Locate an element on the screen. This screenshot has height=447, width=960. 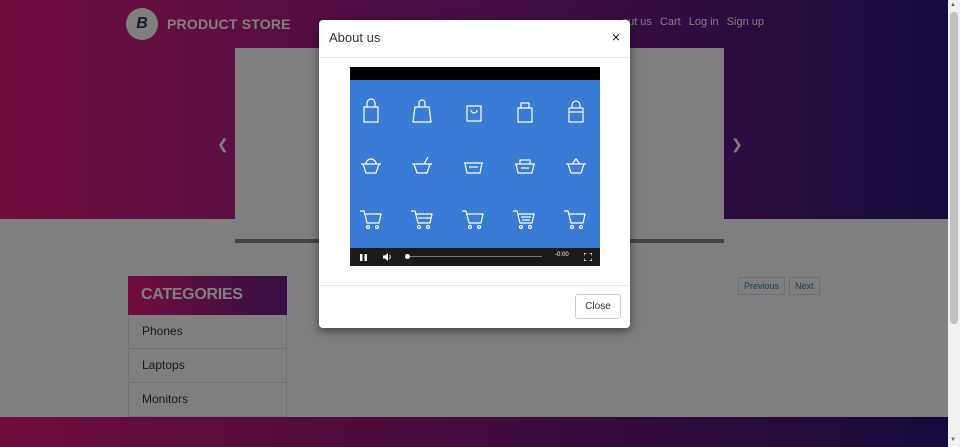
video-progress-bar is located at coordinates (473, 256).